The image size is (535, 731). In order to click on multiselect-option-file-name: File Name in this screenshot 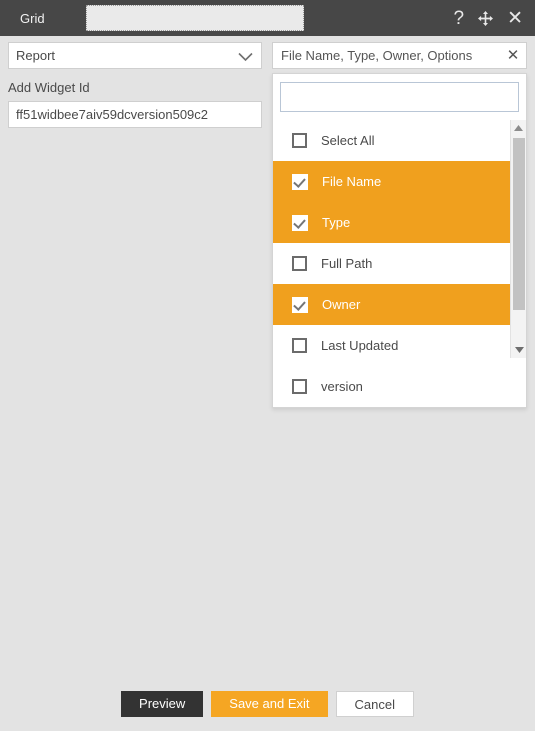, I will do `click(399, 181)`.